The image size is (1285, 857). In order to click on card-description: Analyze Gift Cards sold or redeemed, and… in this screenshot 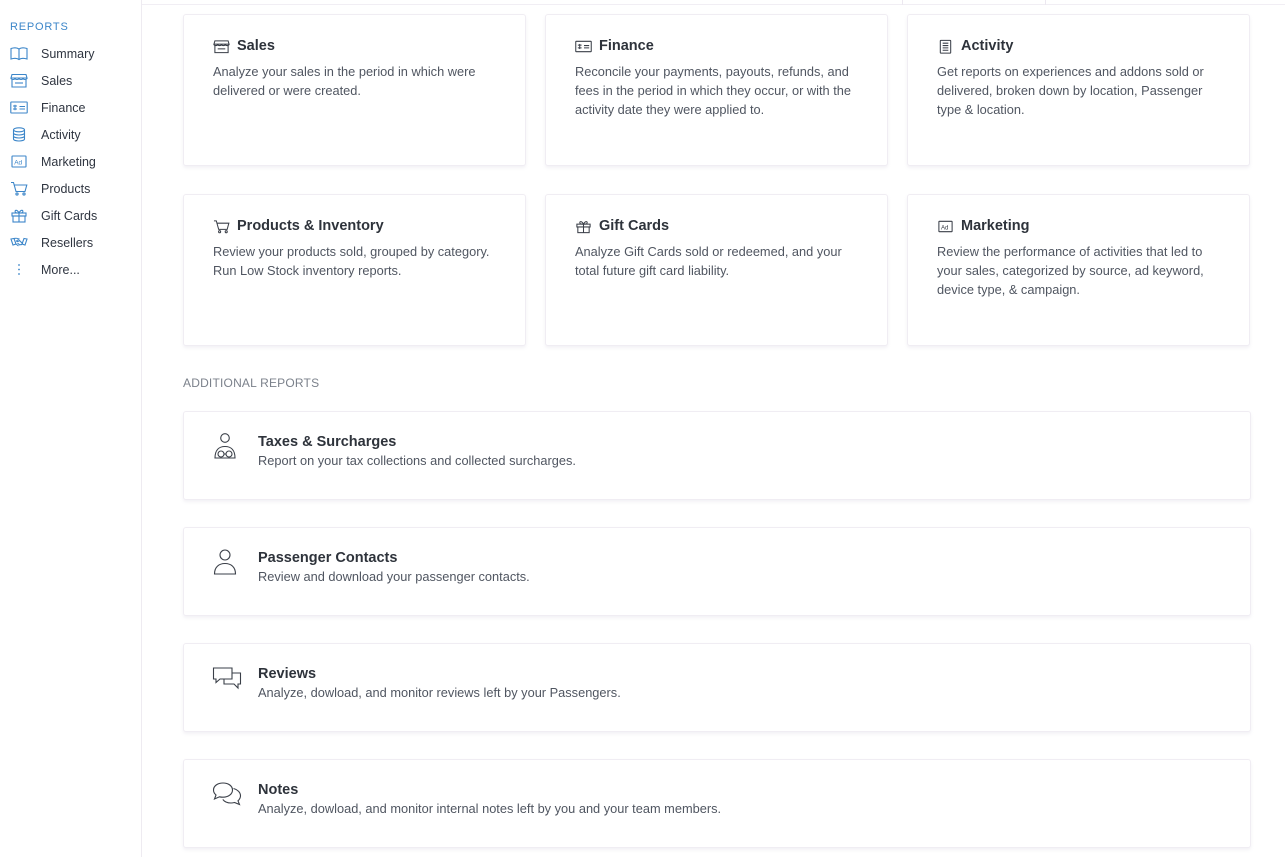, I will do `click(708, 261)`.